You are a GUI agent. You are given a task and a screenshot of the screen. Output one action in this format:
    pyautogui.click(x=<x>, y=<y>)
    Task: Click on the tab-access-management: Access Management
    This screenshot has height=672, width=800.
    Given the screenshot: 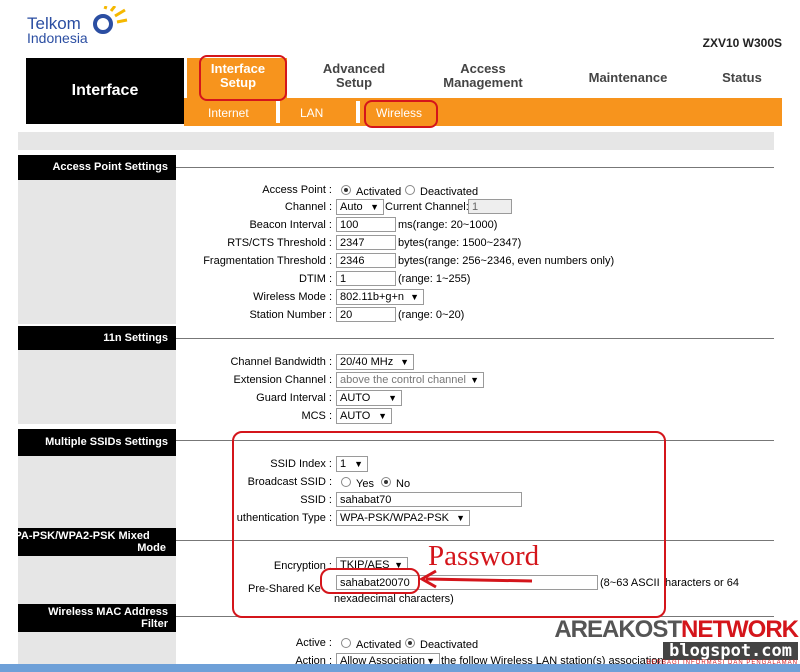 What is the action you would take?
    pyautogui.click(x=483, y=76)
    